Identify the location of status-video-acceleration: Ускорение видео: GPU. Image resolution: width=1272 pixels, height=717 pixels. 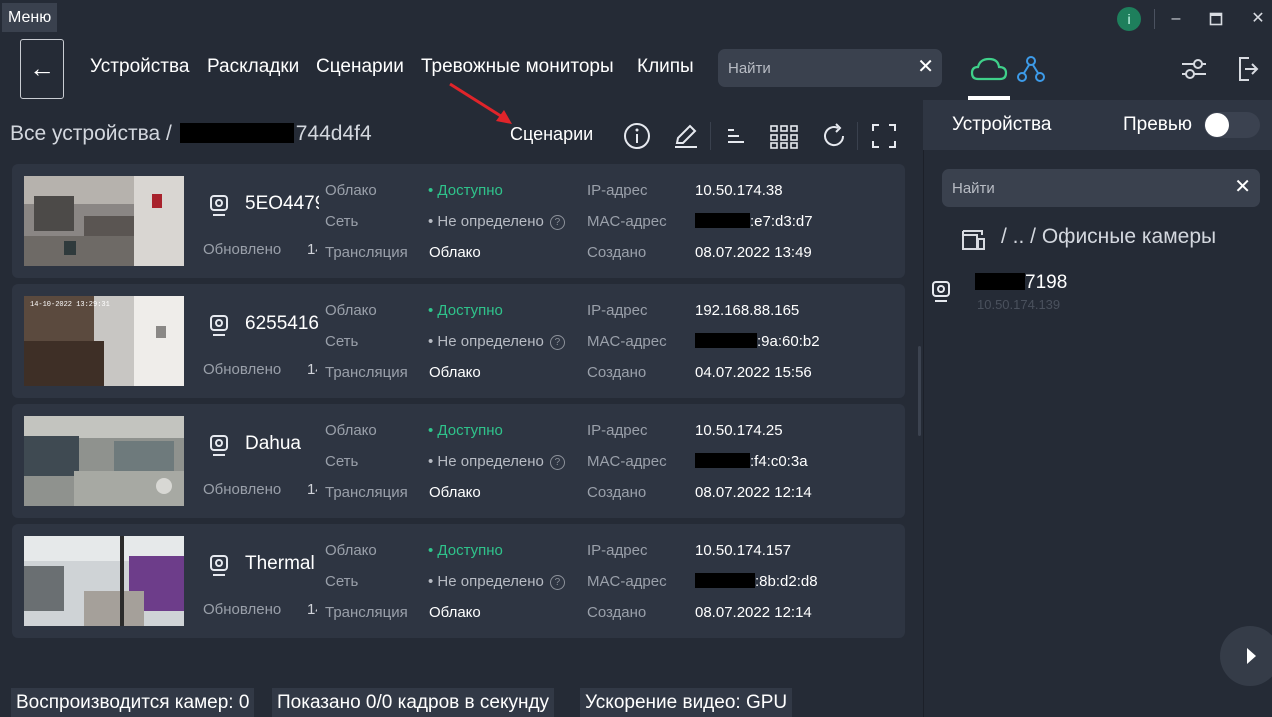
(686, 702).